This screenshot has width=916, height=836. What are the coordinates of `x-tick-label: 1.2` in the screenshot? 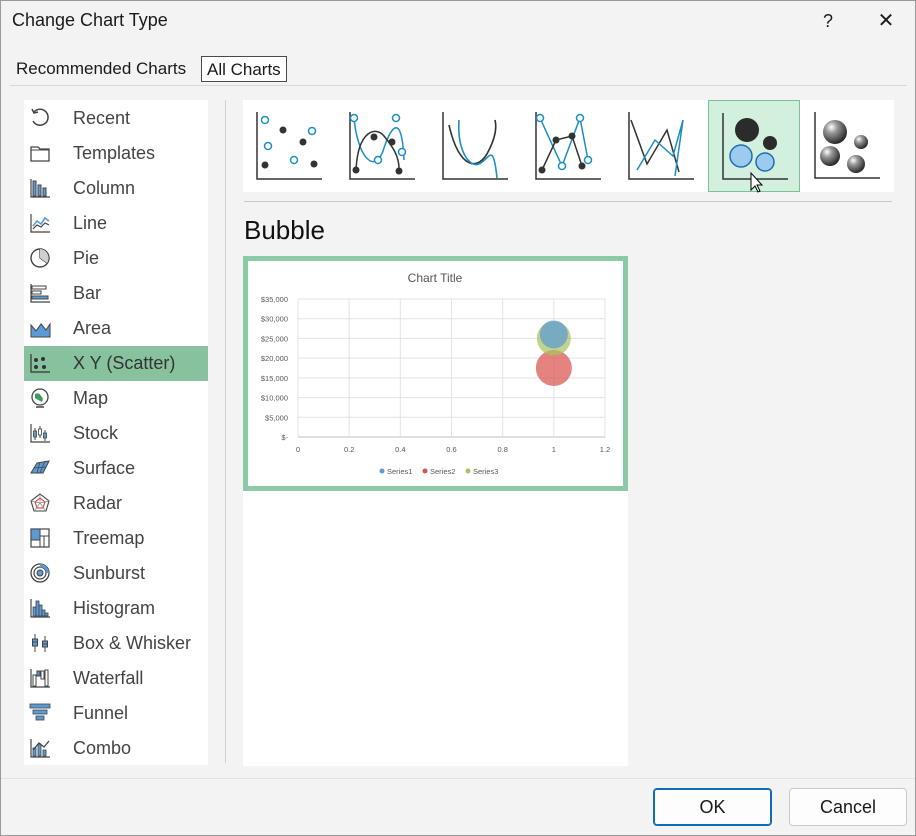 It's located at (605, 449).